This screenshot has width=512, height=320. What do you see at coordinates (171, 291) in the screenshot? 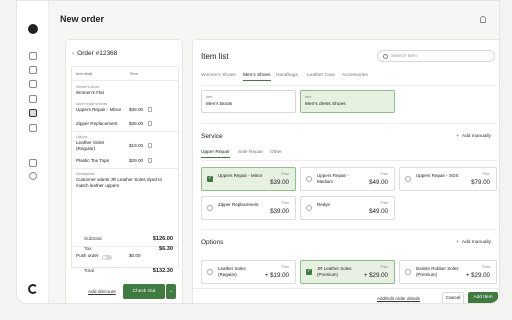
I see `chevron-down-icon: ⌄` at bounding box center [171, 291].